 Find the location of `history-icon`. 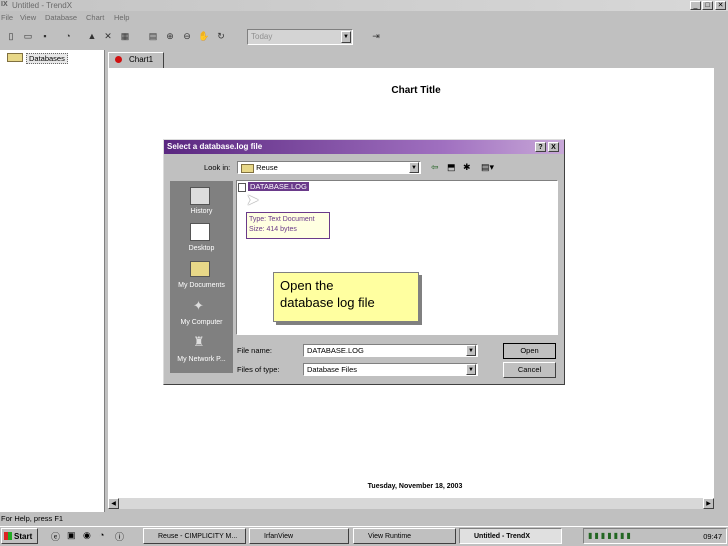

history-icon is located at coordinates (200, 196).